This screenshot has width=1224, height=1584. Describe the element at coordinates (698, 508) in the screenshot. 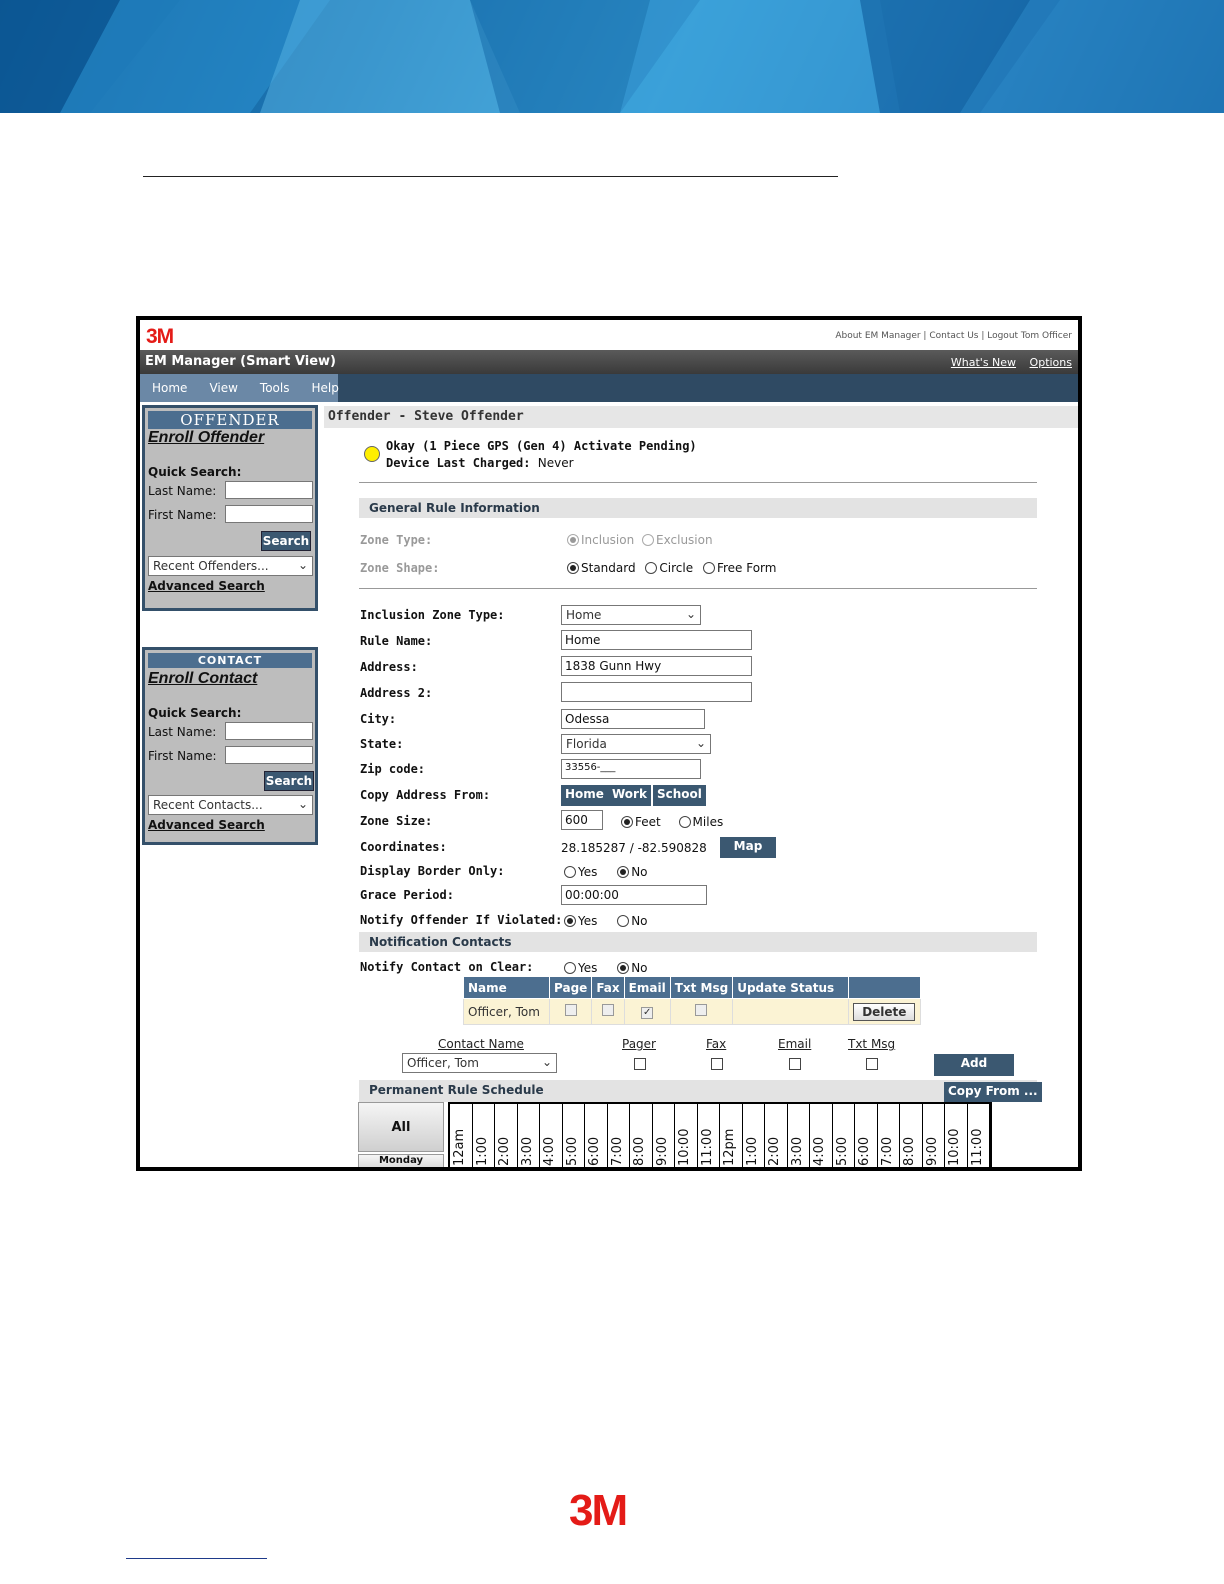

I see `general-rule-section: General Rule Information` at that location.